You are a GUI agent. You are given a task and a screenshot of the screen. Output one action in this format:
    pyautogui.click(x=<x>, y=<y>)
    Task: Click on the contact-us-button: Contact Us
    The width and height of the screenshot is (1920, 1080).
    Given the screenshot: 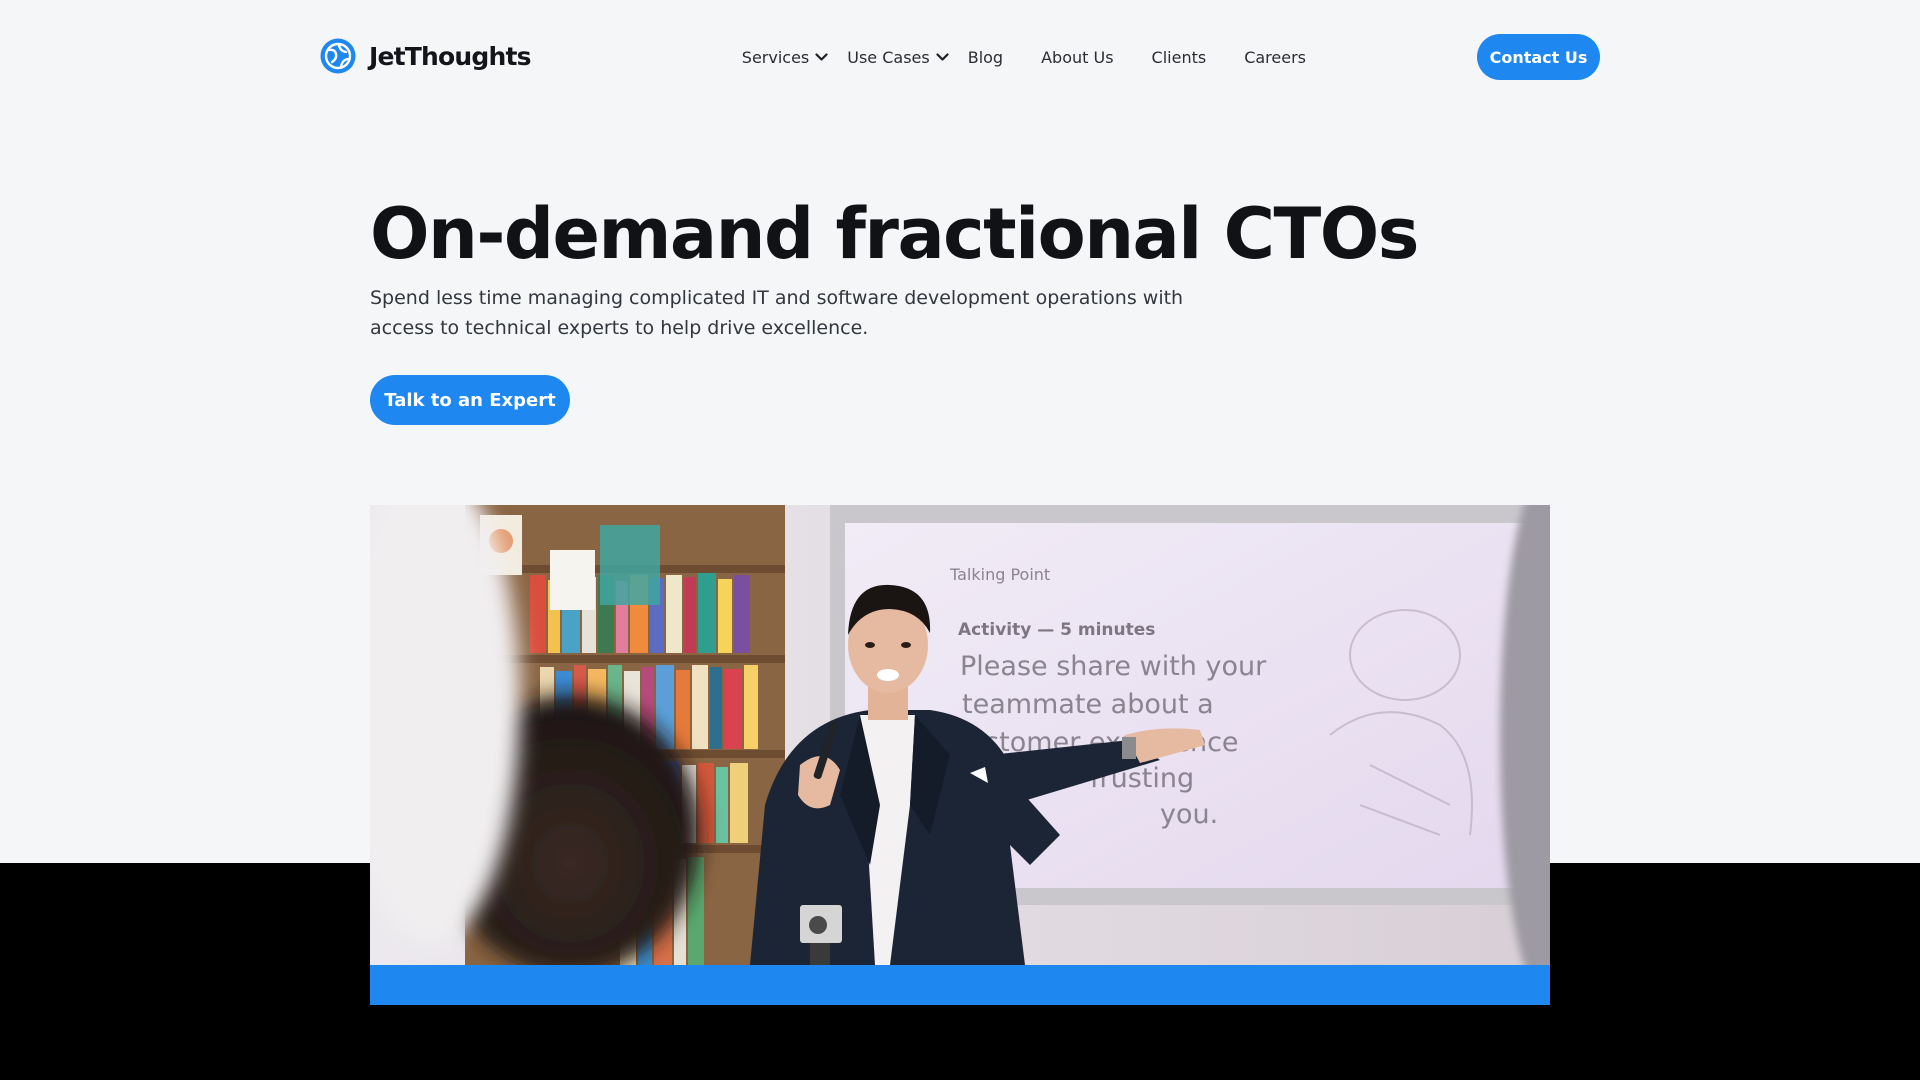 What is the action you would take?
    pyautogui.click(x=1538, y=57)
    